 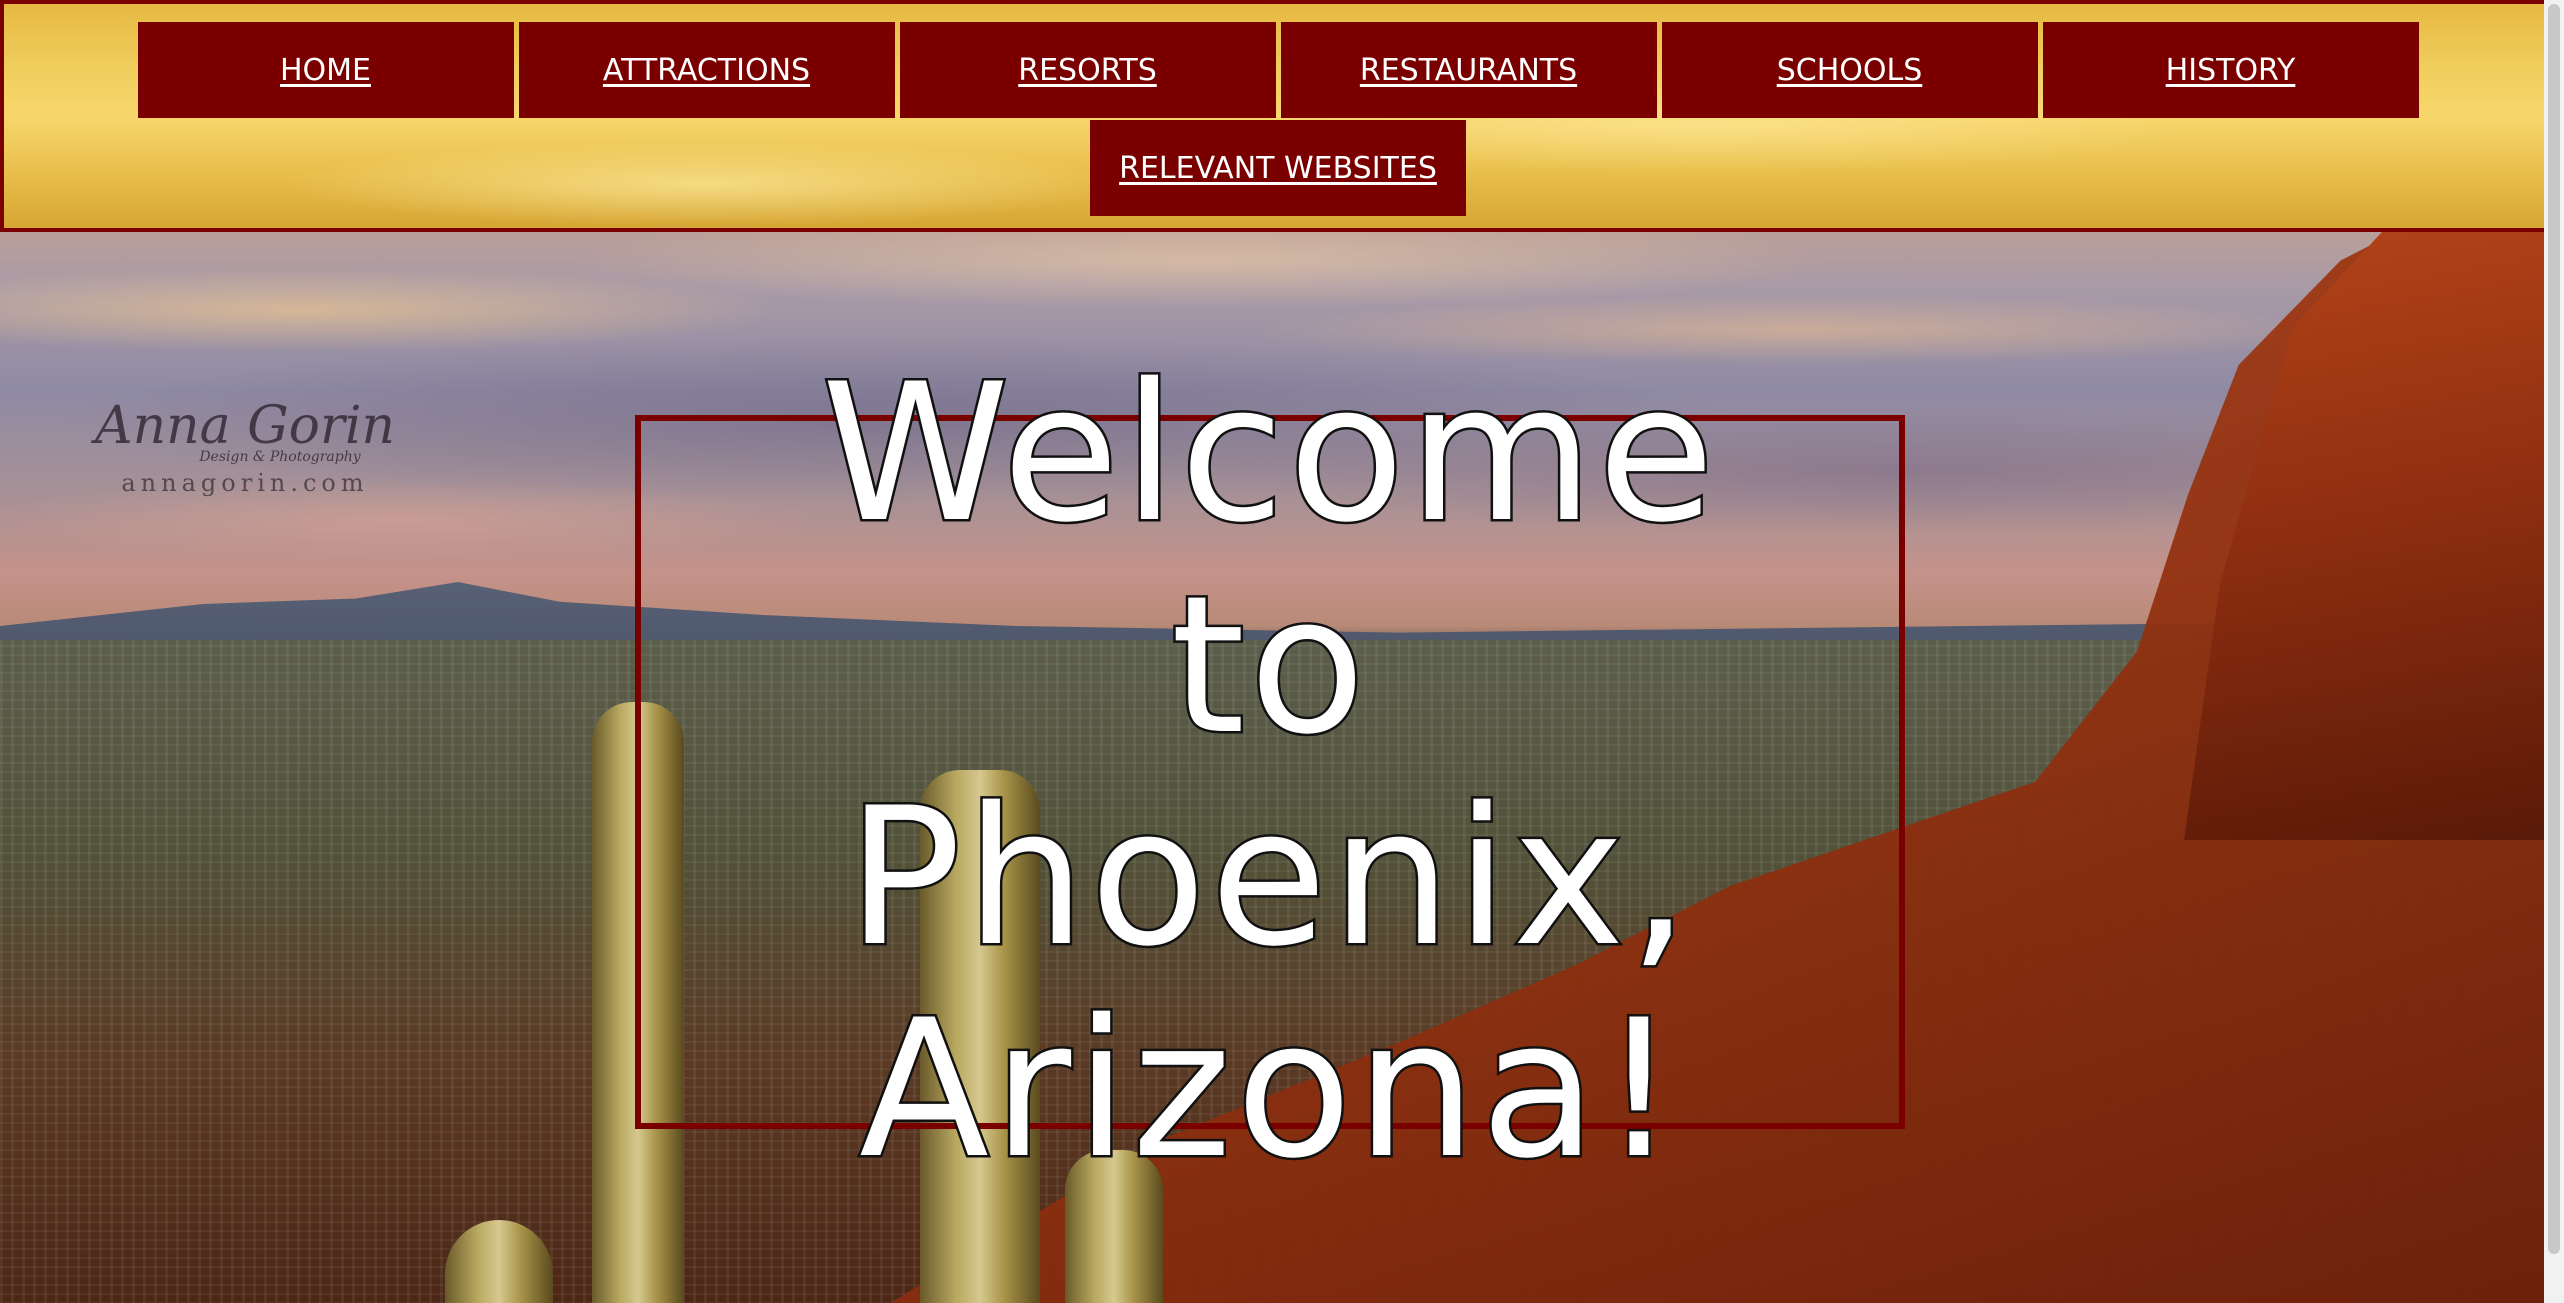 I want to click on nav-item-schools: SCHOOLS, so click(x=1849, y=70).